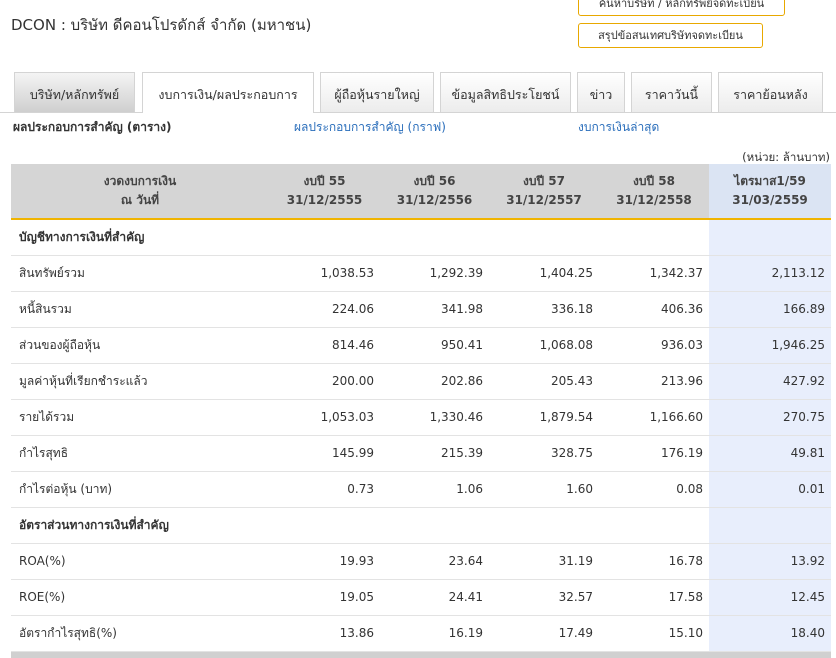  I want to click on value-cell: 1,166.60, so click(654, 417).